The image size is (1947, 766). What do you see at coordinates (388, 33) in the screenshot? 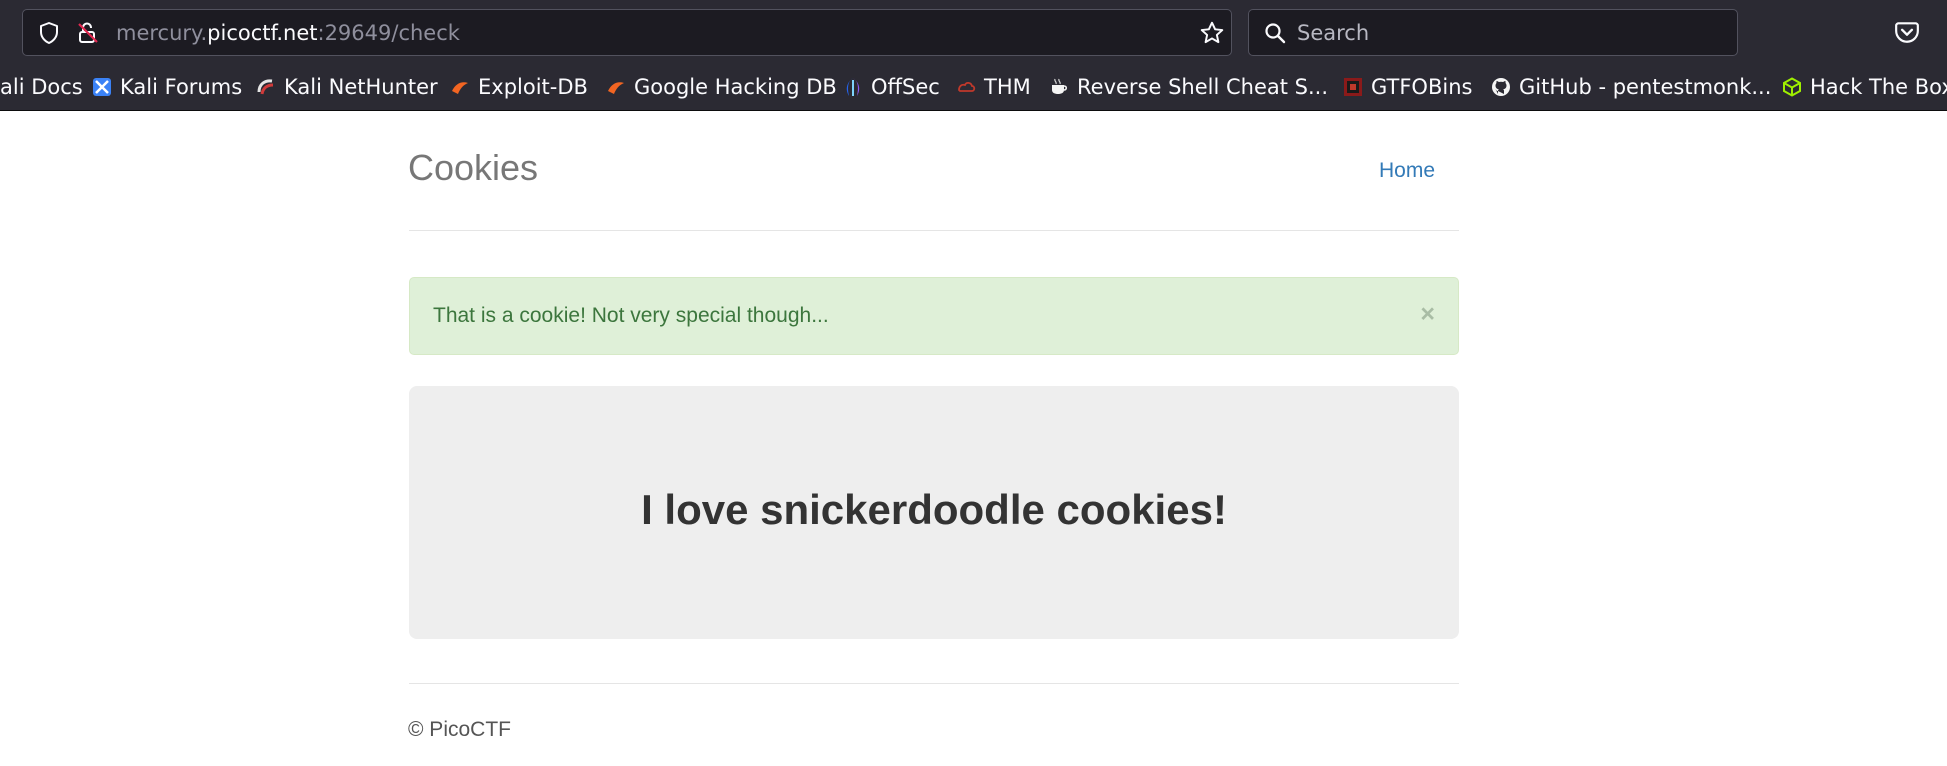
I see `url-path: :29649/check` at bounding box center [388, 33].